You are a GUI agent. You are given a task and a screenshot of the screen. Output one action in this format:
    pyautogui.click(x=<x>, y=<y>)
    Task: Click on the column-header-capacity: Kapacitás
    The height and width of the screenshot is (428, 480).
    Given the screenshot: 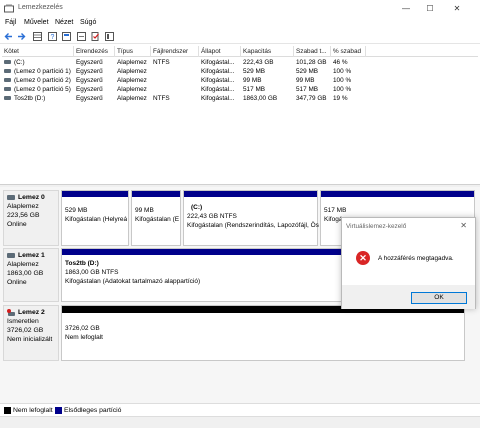 What is the action you would take?
    pyautogui.click(x=257, y=51)
    